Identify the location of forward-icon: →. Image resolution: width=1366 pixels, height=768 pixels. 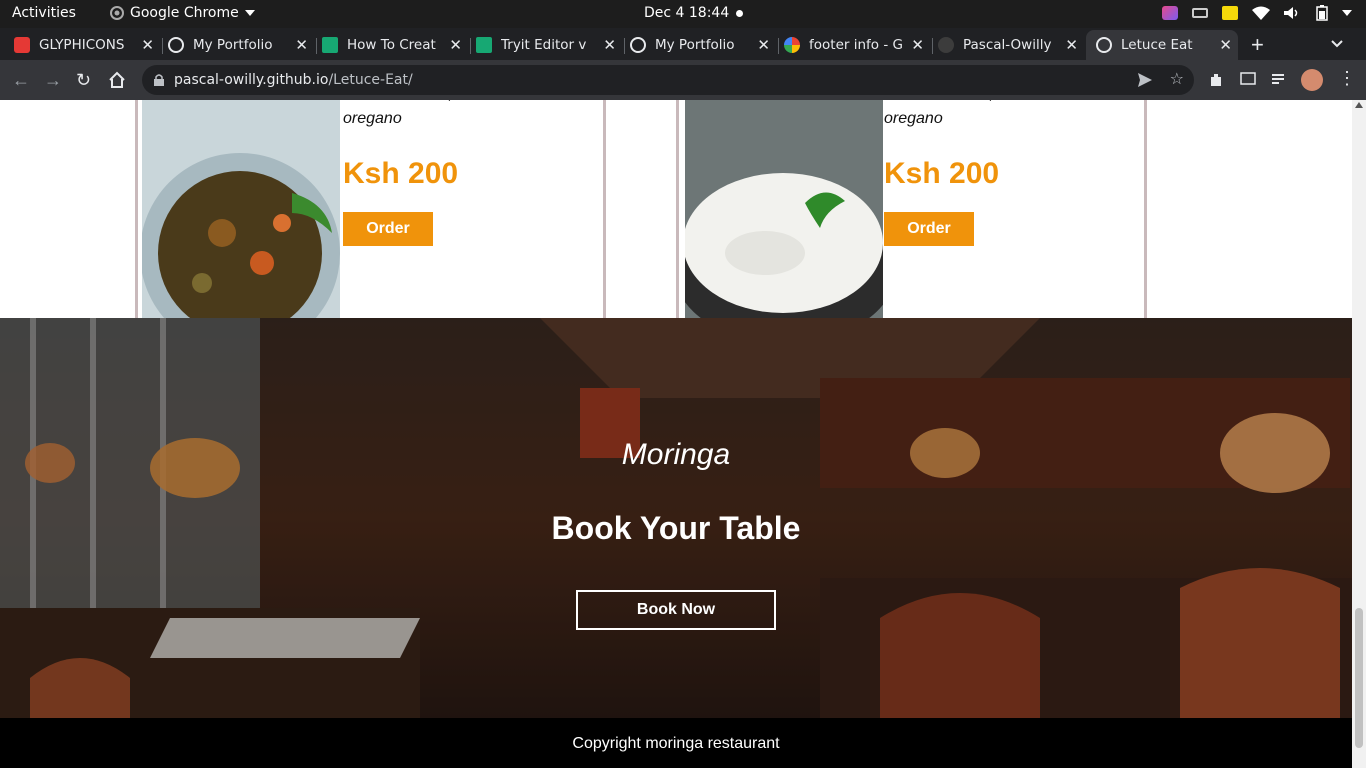
(53, 80).